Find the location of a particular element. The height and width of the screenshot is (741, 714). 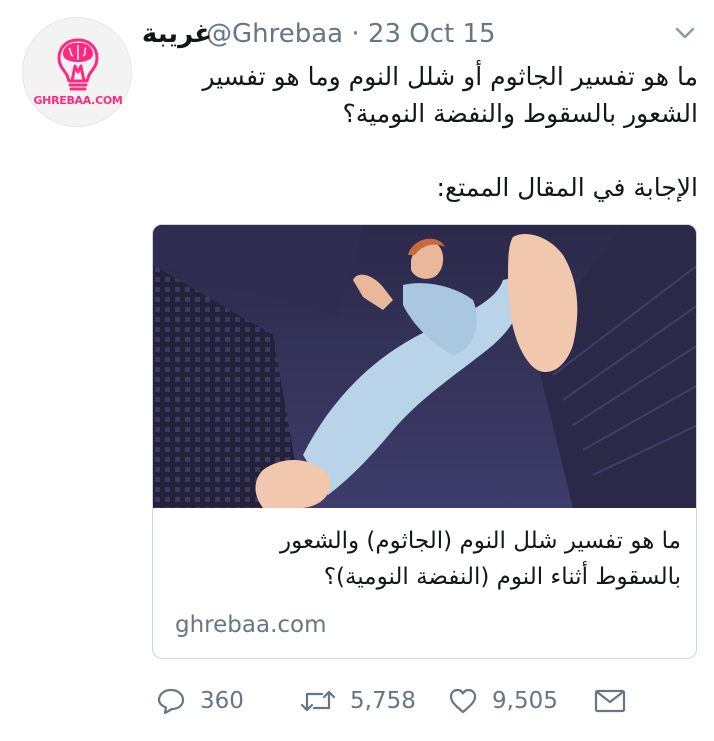

like-button: 9,505 is located at coordinates (503, 701).